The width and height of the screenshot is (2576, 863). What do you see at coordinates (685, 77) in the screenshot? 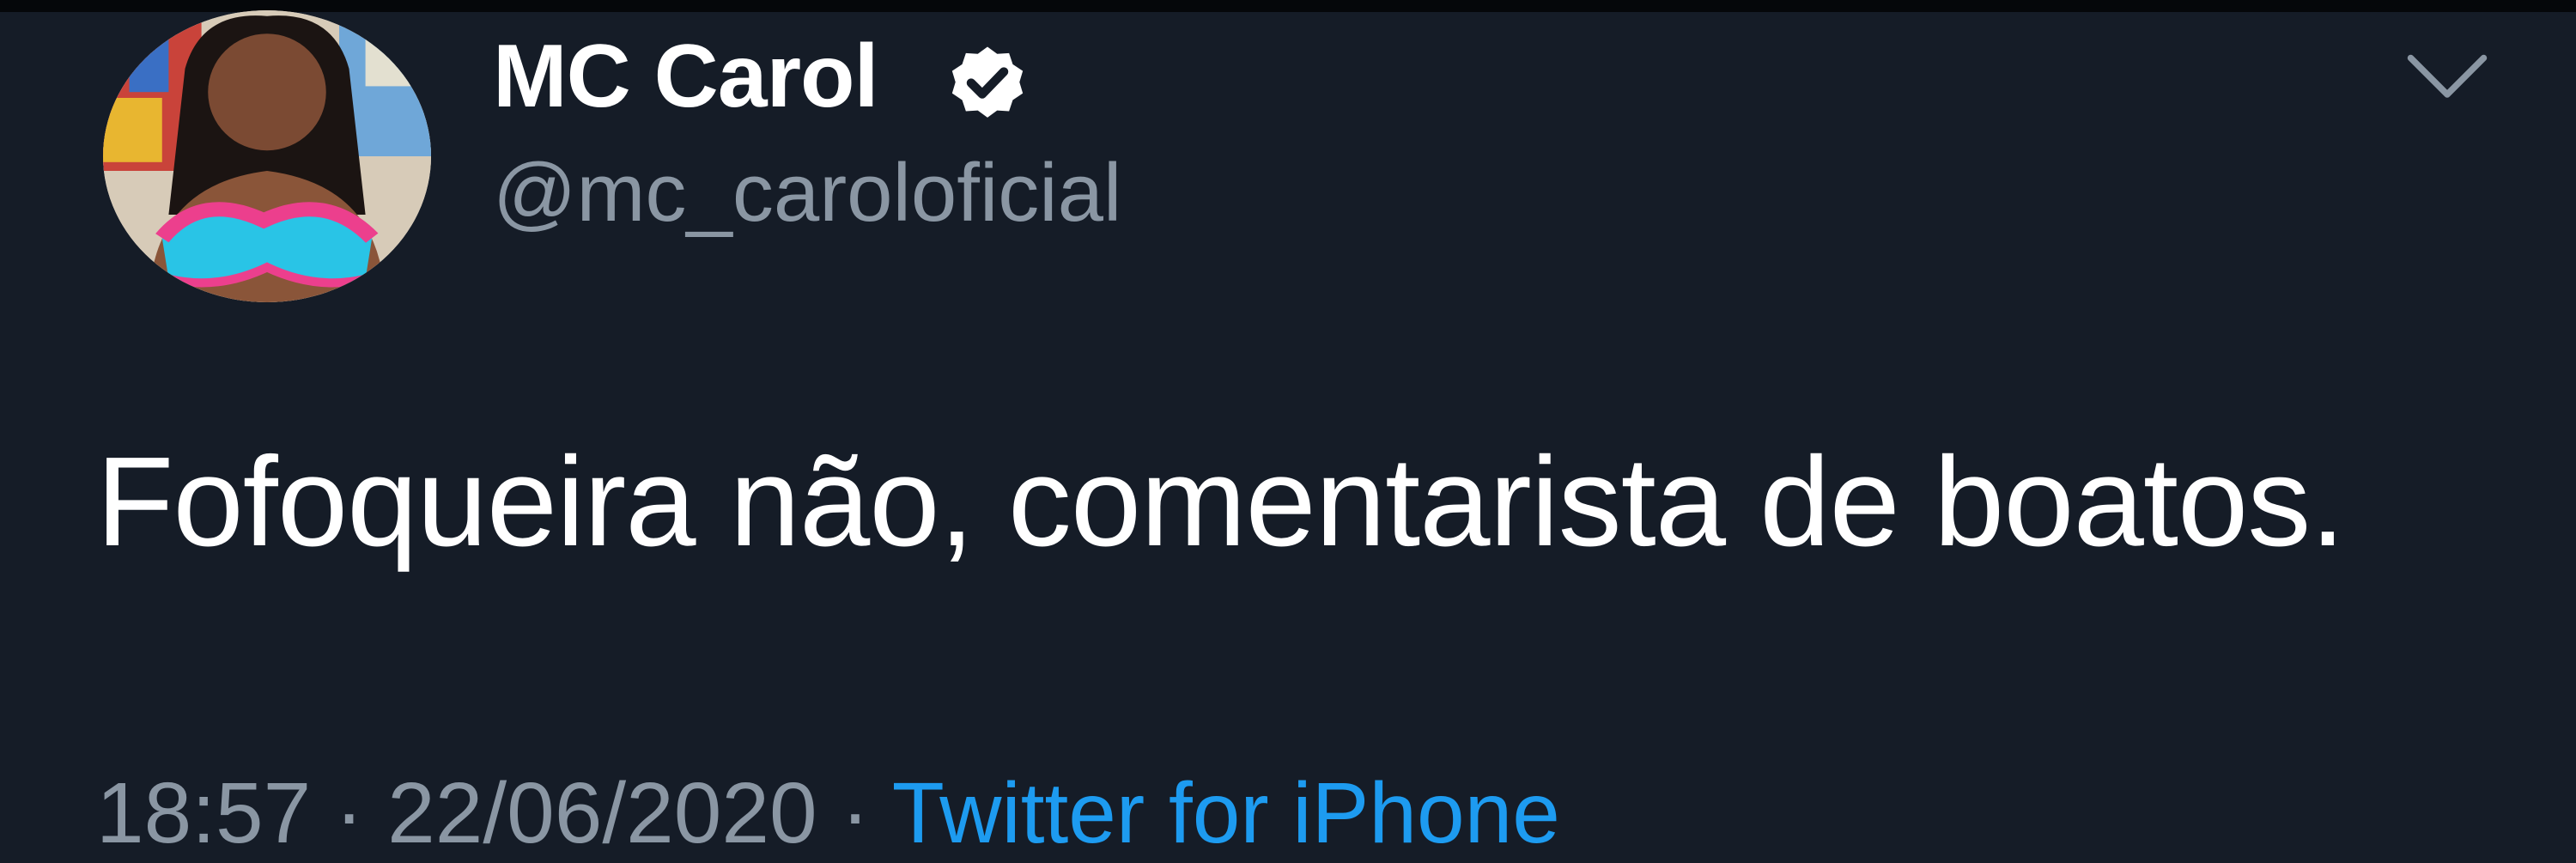
I see `display-name: MC Carol` at bounding box center [685, 77].